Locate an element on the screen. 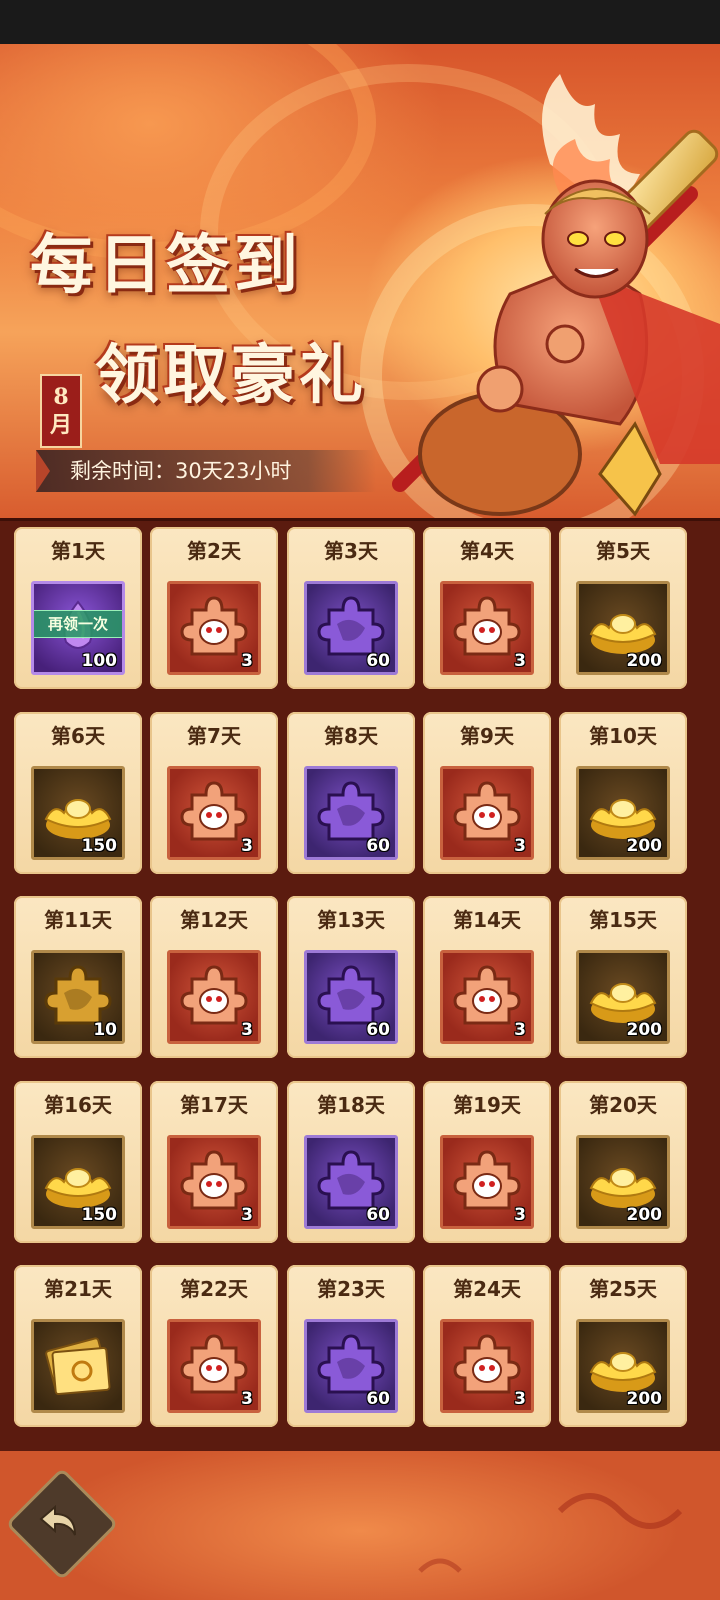  reward-card: 第2天 3 is located at coordinates (214, 608).